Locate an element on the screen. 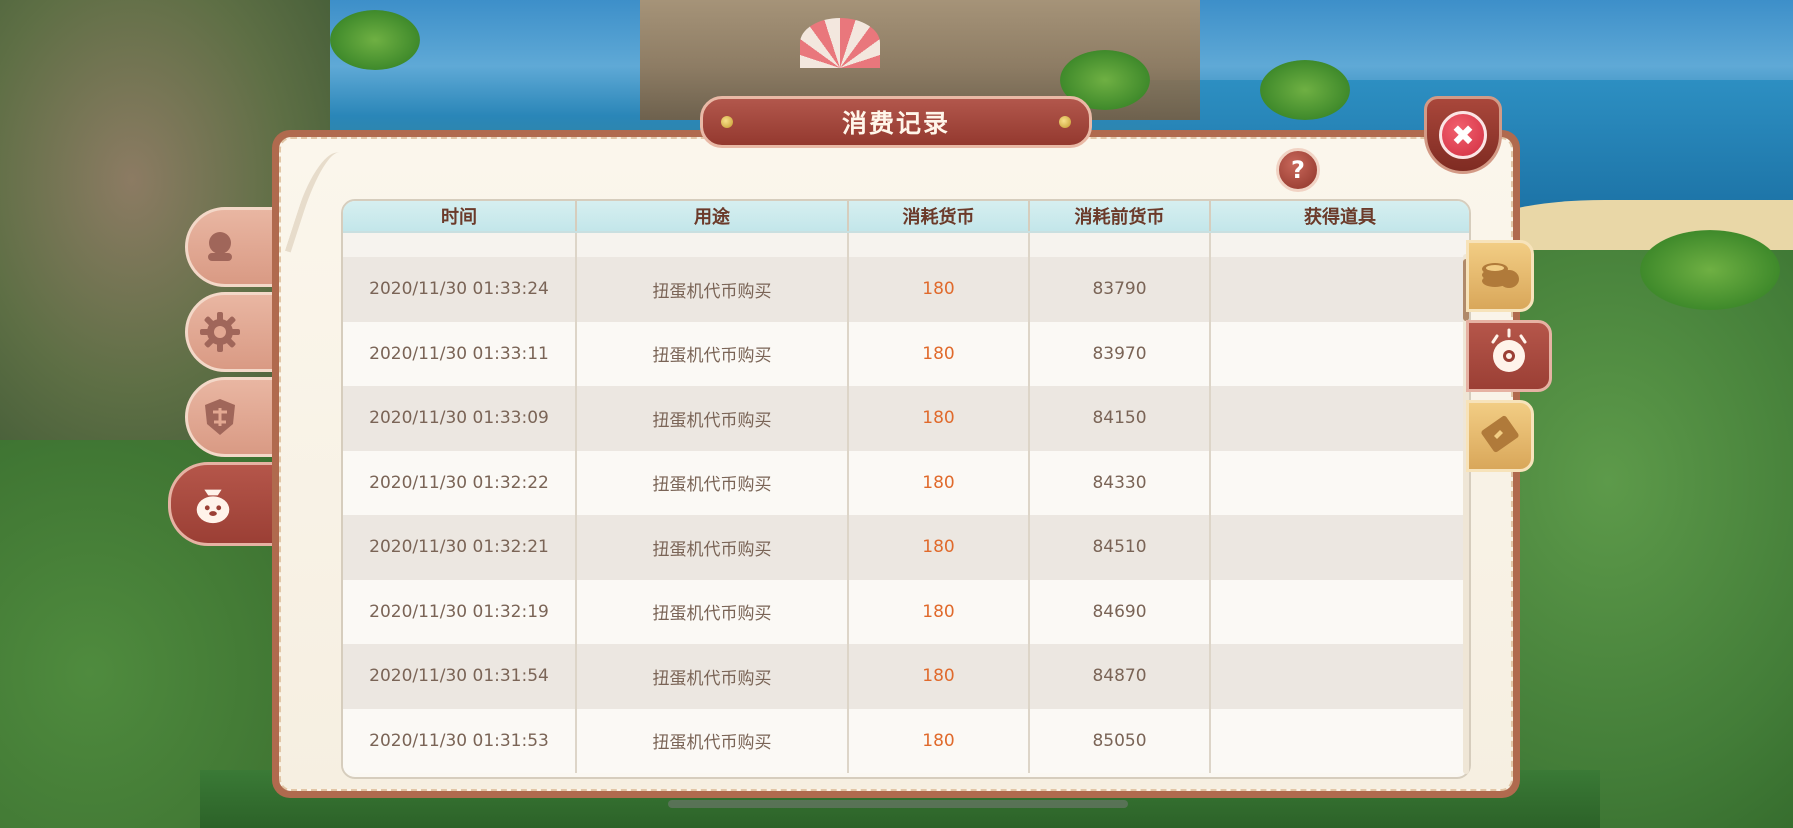 Image resolution: width=1793 pixels, height=828 pixels. cell-time: 2020/11/30 01:31:54 is located at coordinates (460, 676).